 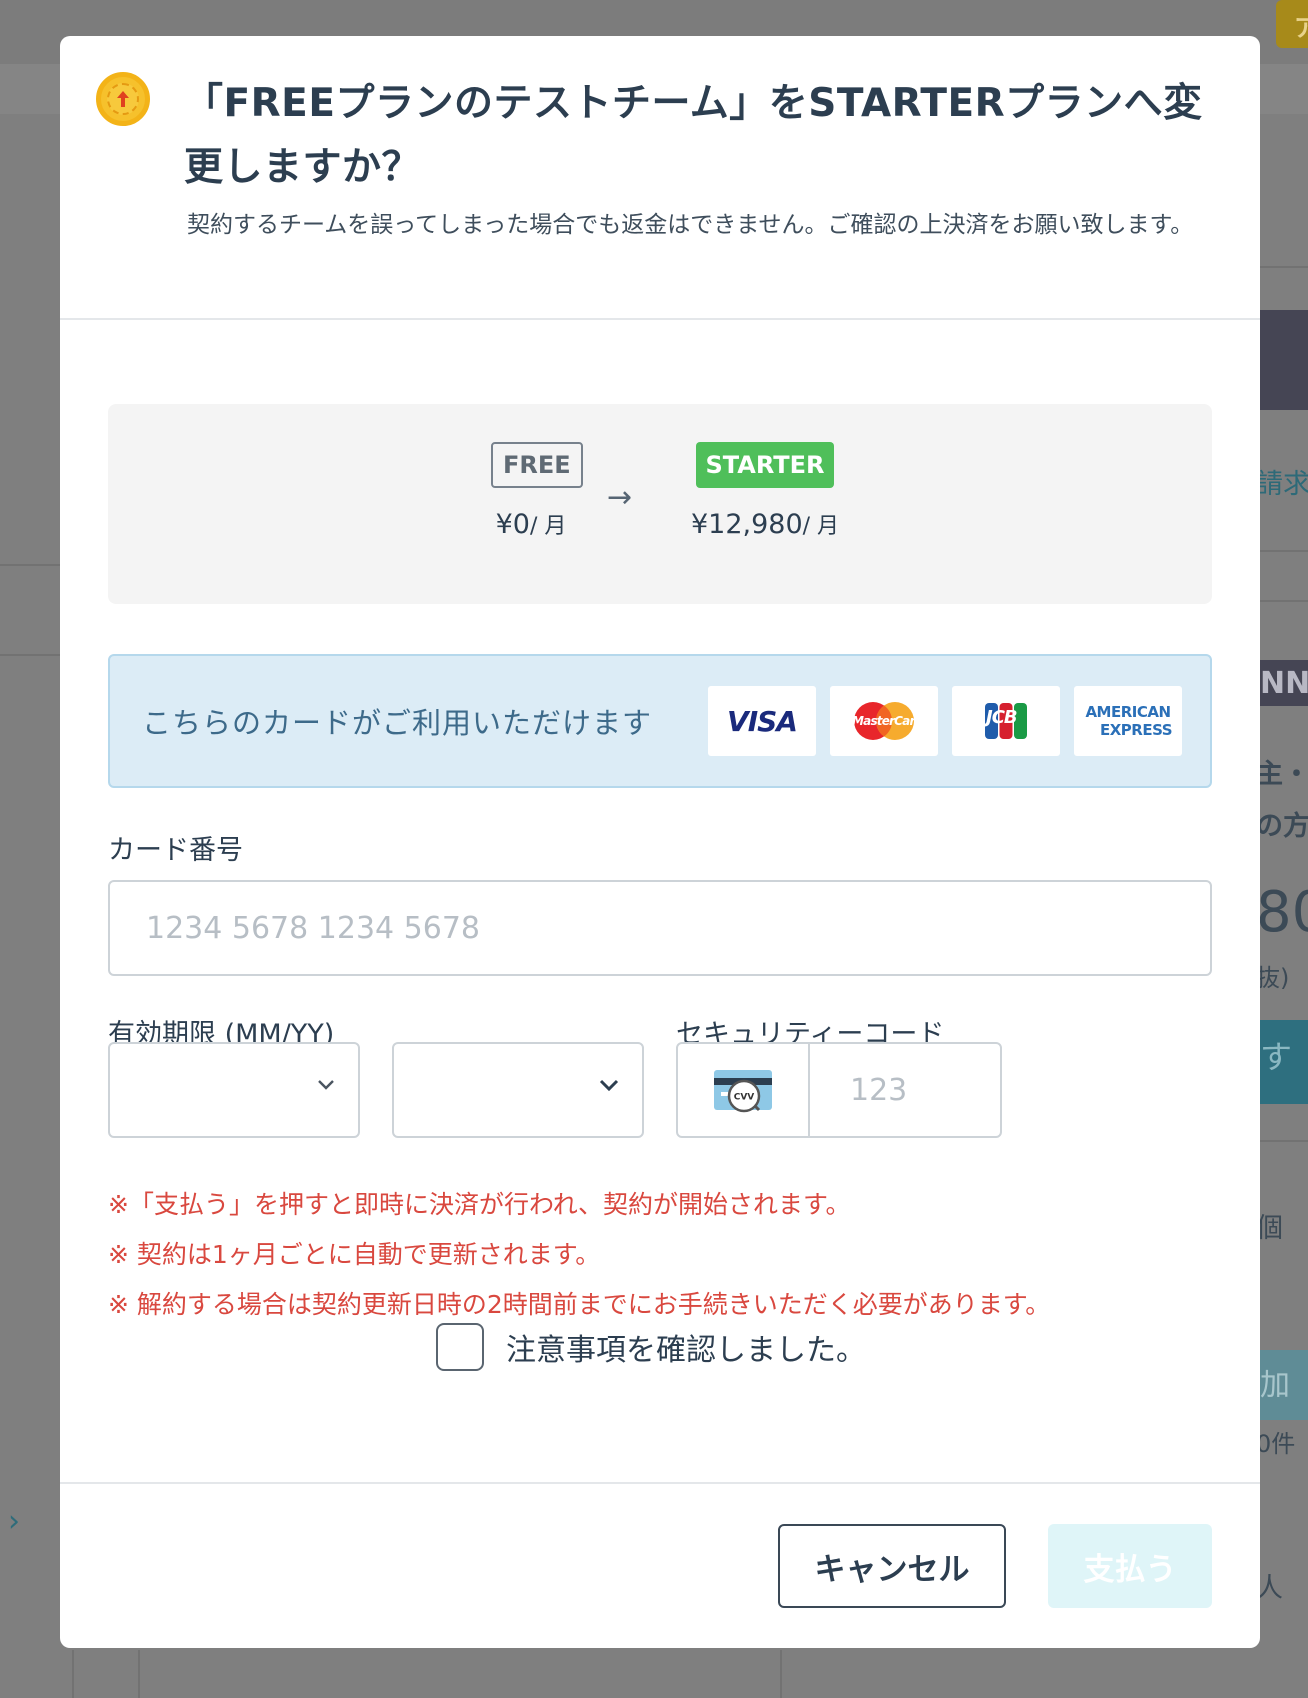 I want to click on card-number-input, so click(x=660, y=928).